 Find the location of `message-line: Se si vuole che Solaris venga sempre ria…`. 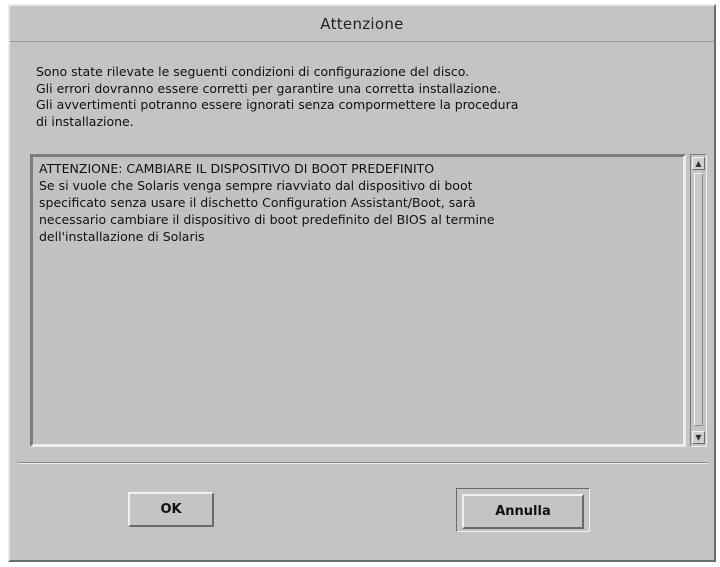

message-line: Se si vuole che Solaris venga sempre ria… is located at coordinates (256, 185).